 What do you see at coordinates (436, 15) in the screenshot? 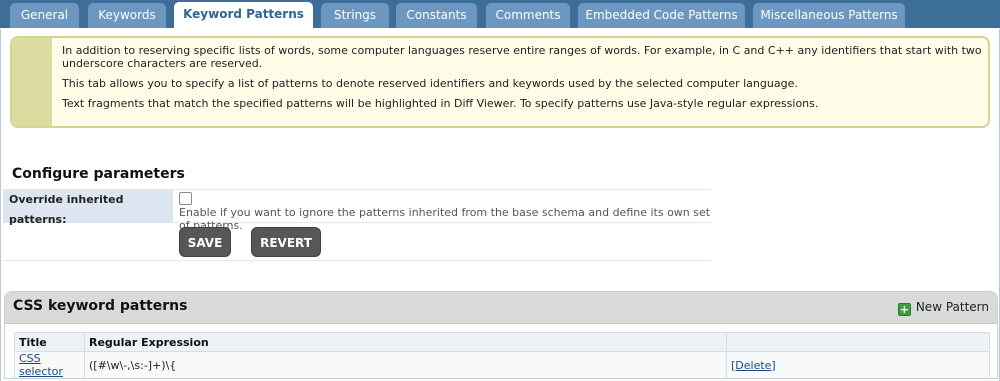
I see `tab-constants: Constants` at bounding box center [436, 15].